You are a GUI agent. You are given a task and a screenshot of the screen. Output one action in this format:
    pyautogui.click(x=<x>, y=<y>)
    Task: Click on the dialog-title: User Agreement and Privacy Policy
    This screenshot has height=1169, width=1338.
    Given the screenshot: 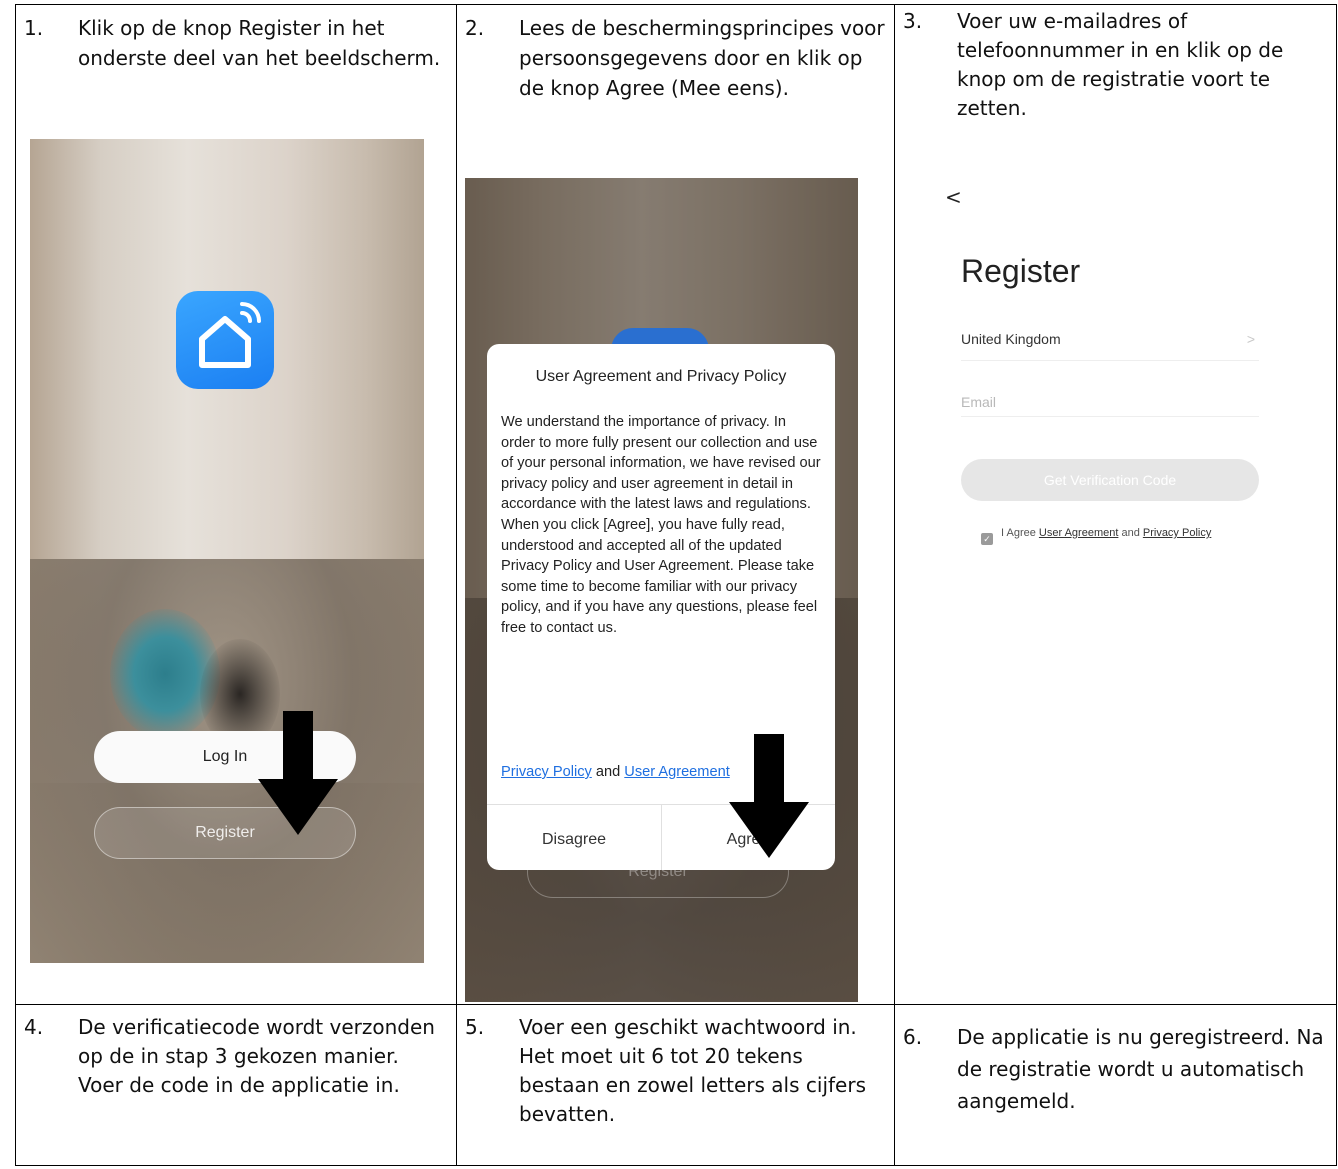 What is the action you would take?
    pyautogui.click(x=661, y=376)
    